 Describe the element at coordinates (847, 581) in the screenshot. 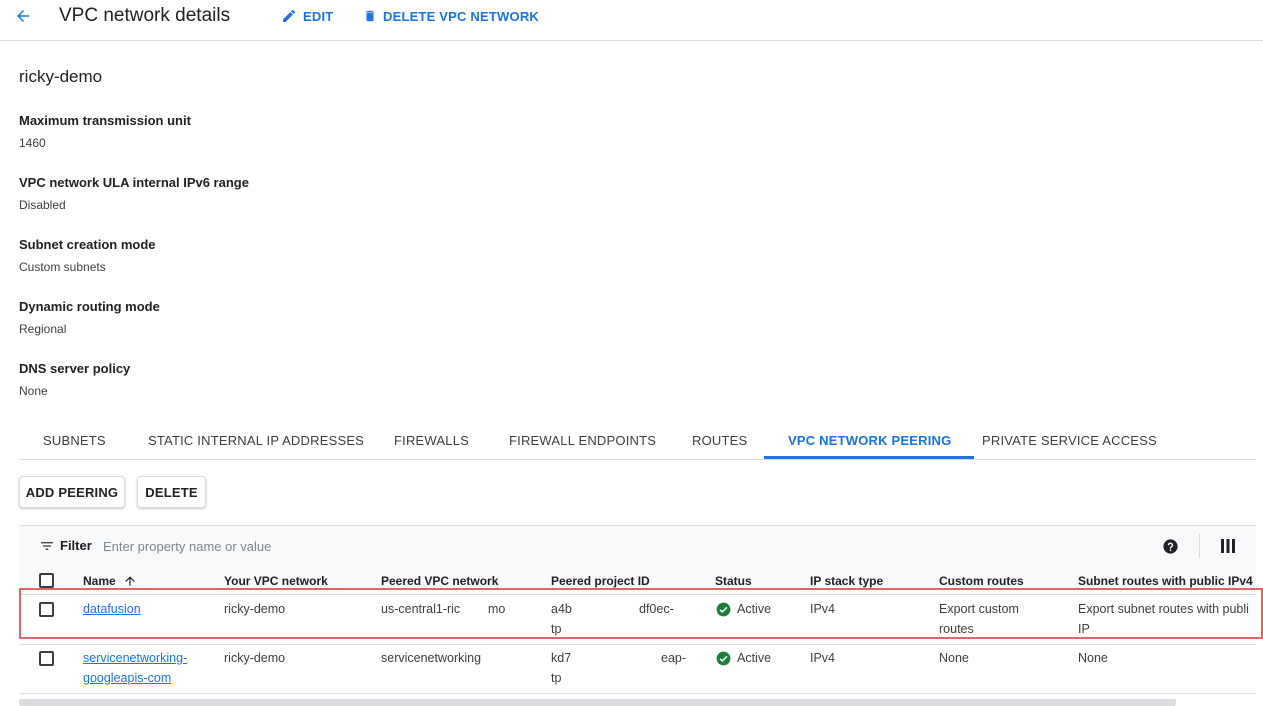

I see `column-header-ip-stack-type: IP stack type` at that location.